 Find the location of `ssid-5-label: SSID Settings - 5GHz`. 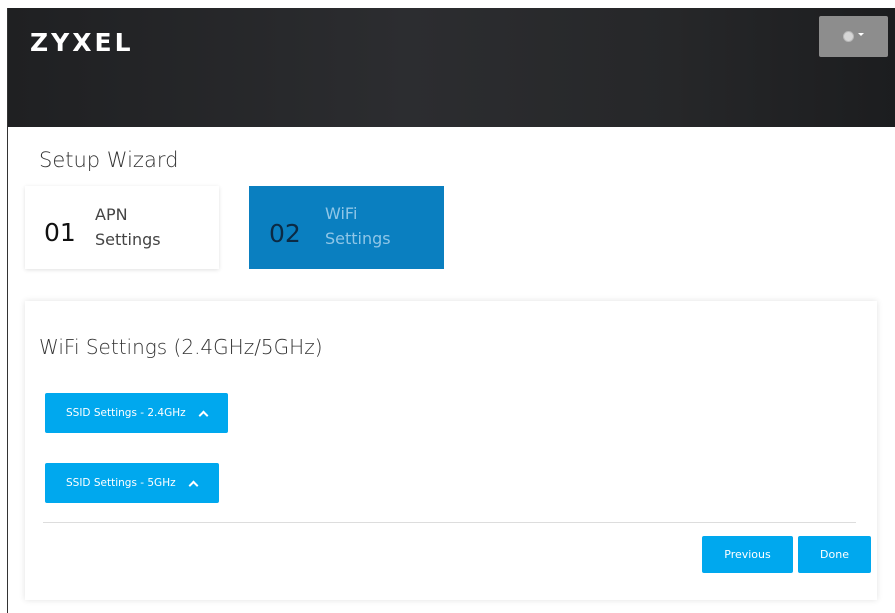

ssid-5-label: SSID Settings - 5GHz is located at coordinates (121, 483).